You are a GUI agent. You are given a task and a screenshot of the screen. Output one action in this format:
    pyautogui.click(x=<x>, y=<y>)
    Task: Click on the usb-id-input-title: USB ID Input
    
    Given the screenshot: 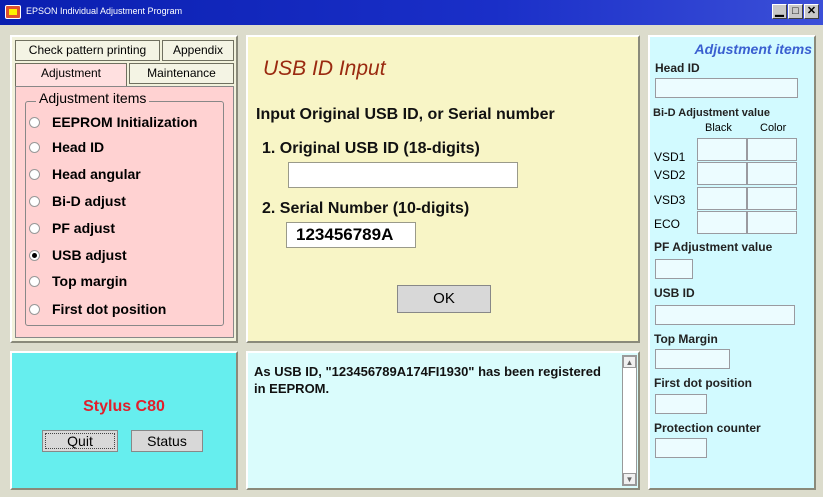 What is the action you would take?
    pyautogui.click(x=324, y=68)
    